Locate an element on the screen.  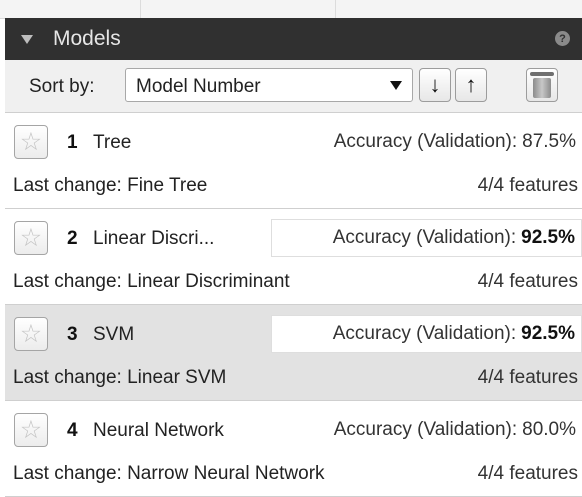
top-strip is located at coordinates (291, 9).